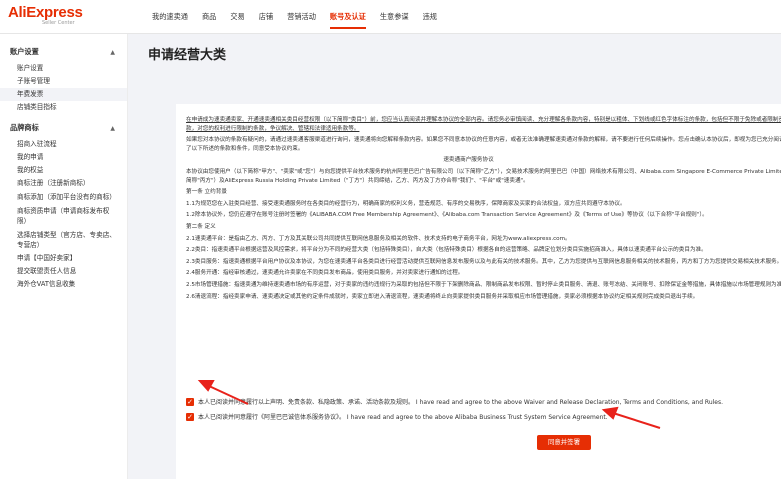 This screenshot has width=781, height=479. What do you see at coordinates (58, 23) in the screenshot?
I see `logo-subtitle: Seller Center` at bounding box center [58, 23].